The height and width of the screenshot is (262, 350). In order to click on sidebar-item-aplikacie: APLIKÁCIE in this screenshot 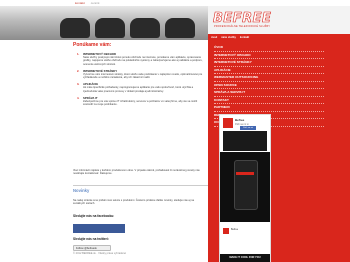, I will do `click(269, 70)`.